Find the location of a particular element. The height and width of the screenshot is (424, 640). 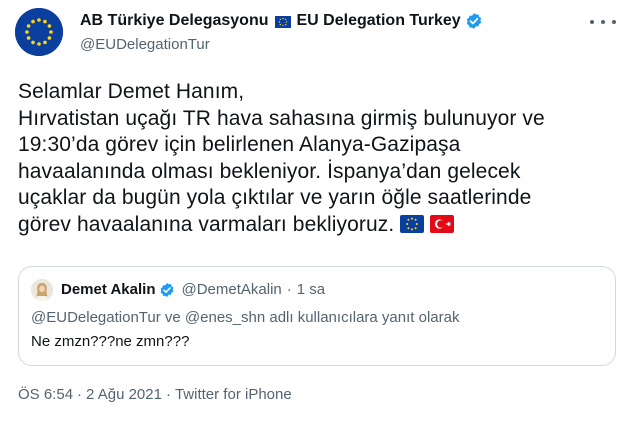

quoted-header: Demet Akalin @DemetAkalin · 1 sa is located at coordinates (193, 289).